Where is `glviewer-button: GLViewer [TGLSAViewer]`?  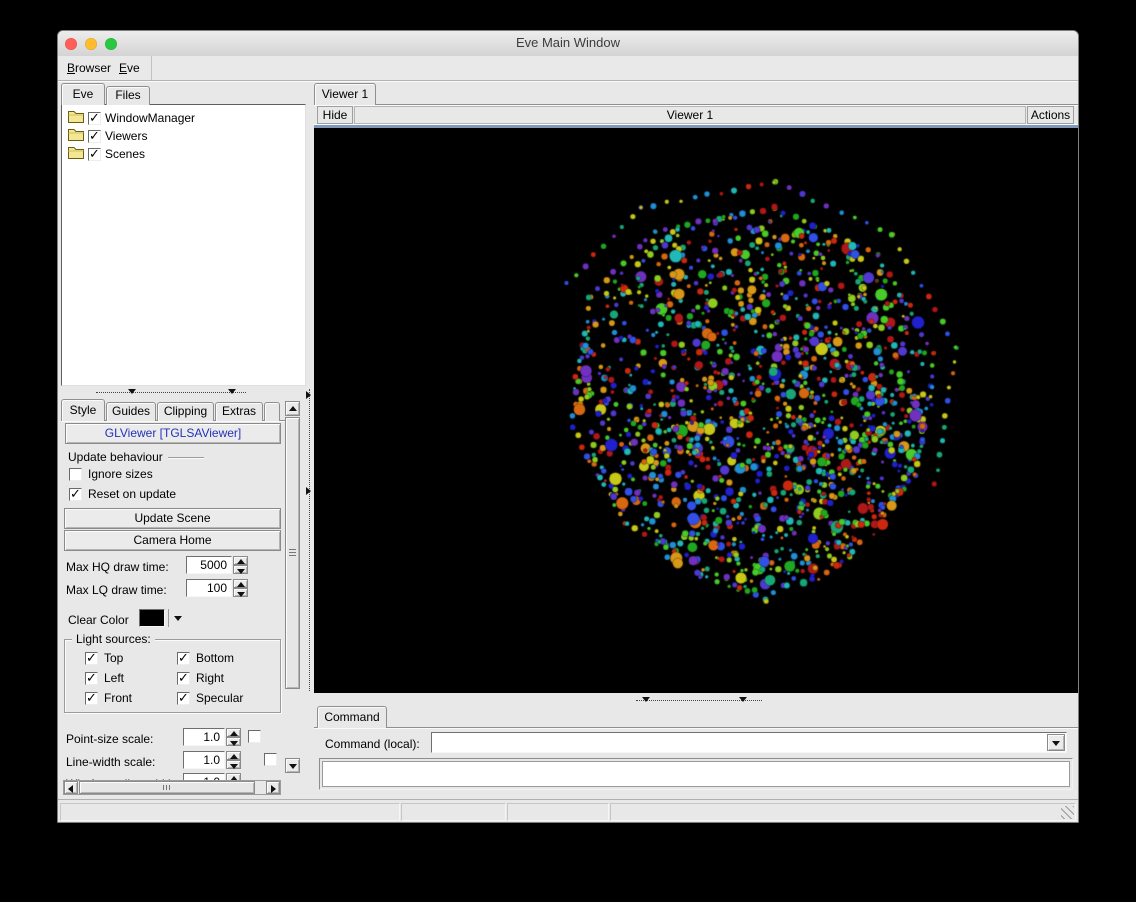
glviewer-button: GLViewer [TGLSAViewer] is located at coordinates (173, 433).